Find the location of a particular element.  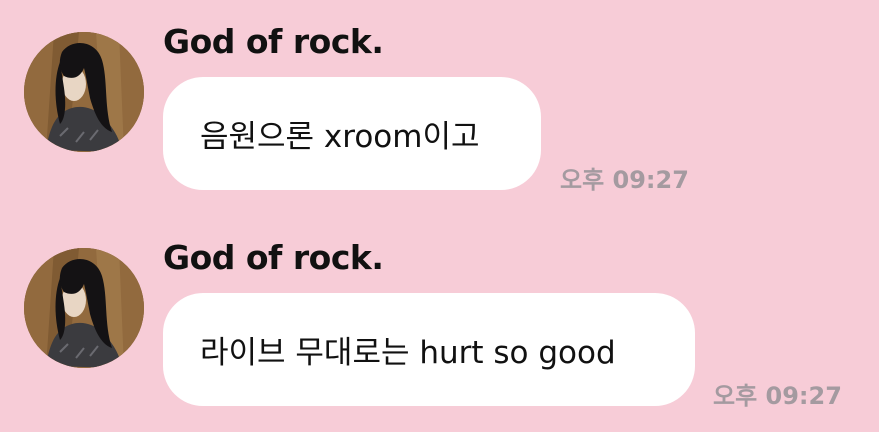

message-bubble: 음원으론 xroom이고 is located at coordinates (352, 133).